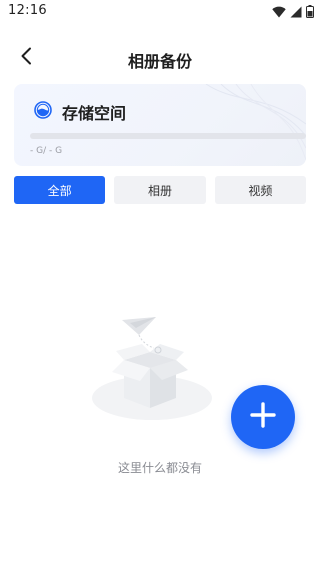 The height and width of the screenshot is (568, 320). I want to click on storage-half-circle-icon, so click(43, 110).